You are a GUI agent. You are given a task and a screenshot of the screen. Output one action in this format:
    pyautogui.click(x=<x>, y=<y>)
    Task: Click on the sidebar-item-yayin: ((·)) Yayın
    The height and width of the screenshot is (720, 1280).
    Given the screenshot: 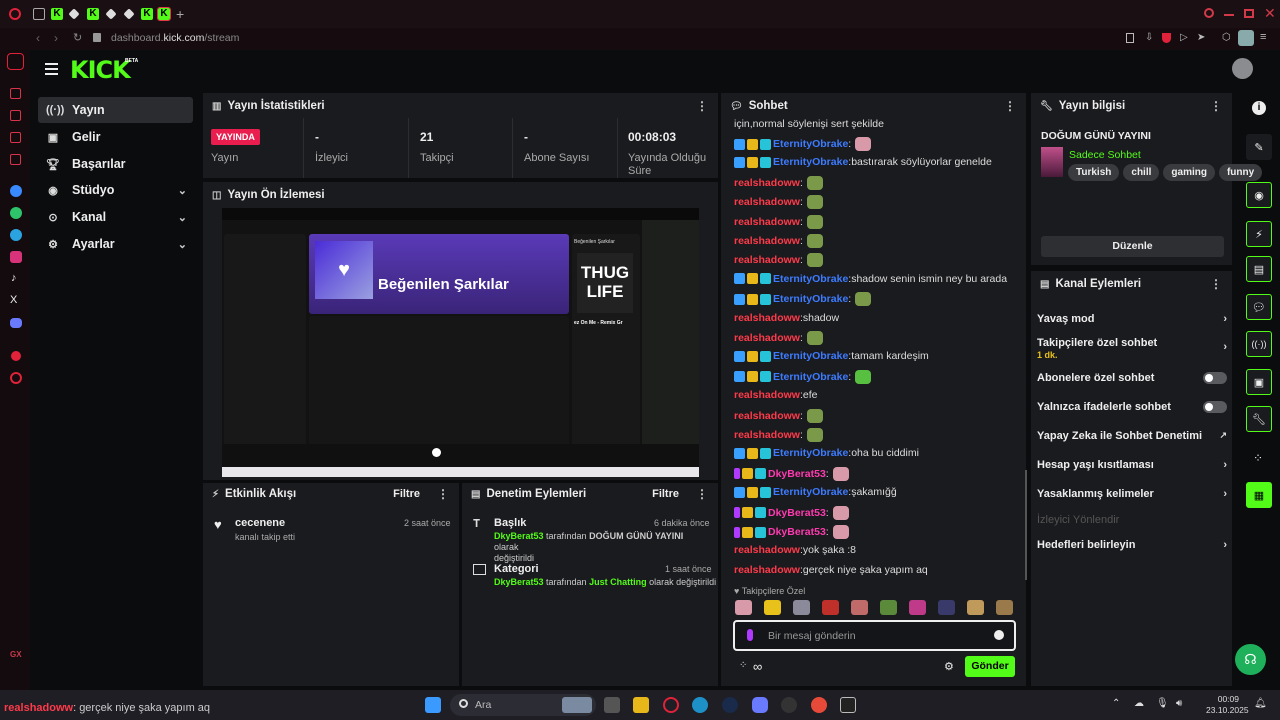 What is the action you would take?
    pyautogui.click(x=115, y=110)
    